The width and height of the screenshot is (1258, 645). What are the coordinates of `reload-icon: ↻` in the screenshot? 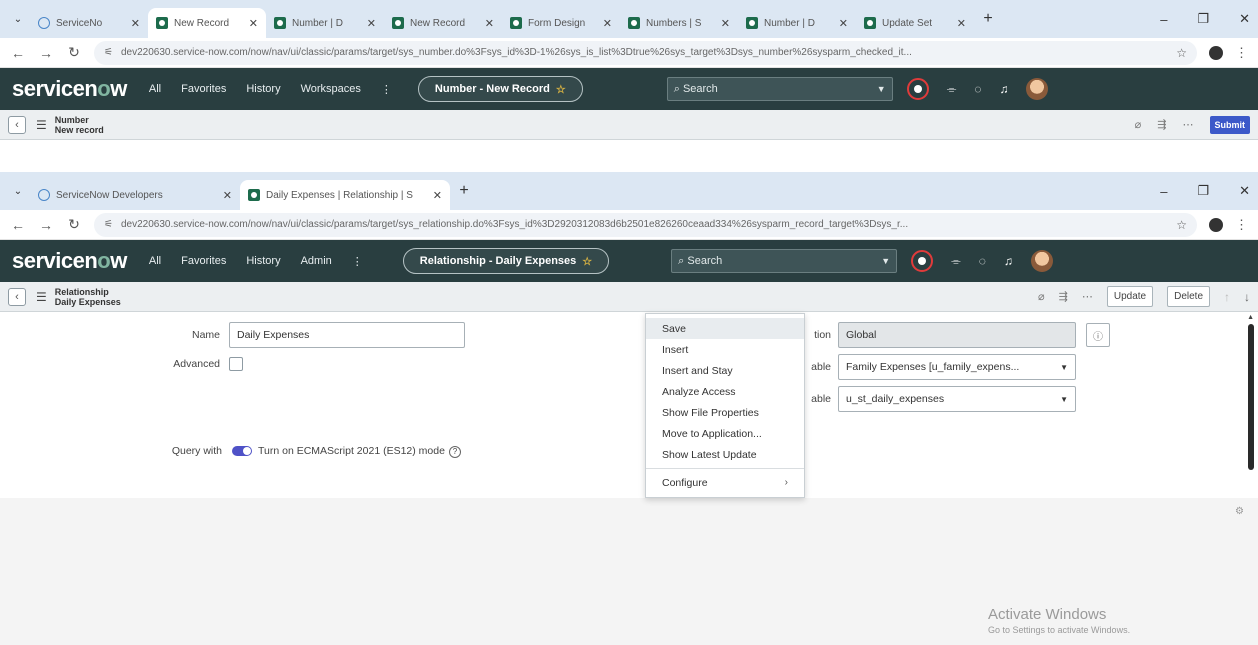 It's located at (74, 52).